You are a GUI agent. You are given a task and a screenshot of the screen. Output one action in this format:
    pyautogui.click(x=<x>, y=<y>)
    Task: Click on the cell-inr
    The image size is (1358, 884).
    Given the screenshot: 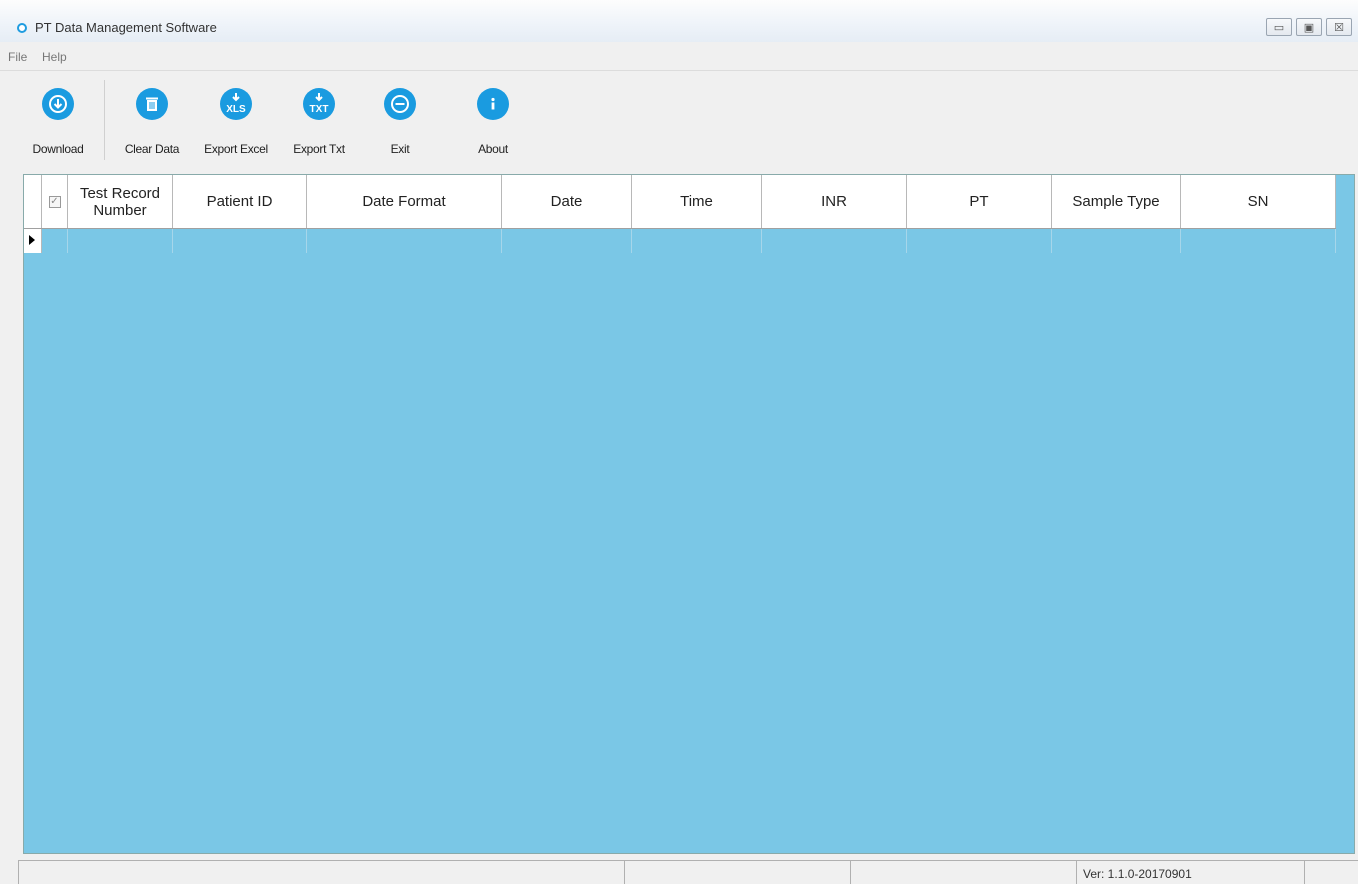 What is the action you would take?
    pyautogui.click(x=834, y=241)
    